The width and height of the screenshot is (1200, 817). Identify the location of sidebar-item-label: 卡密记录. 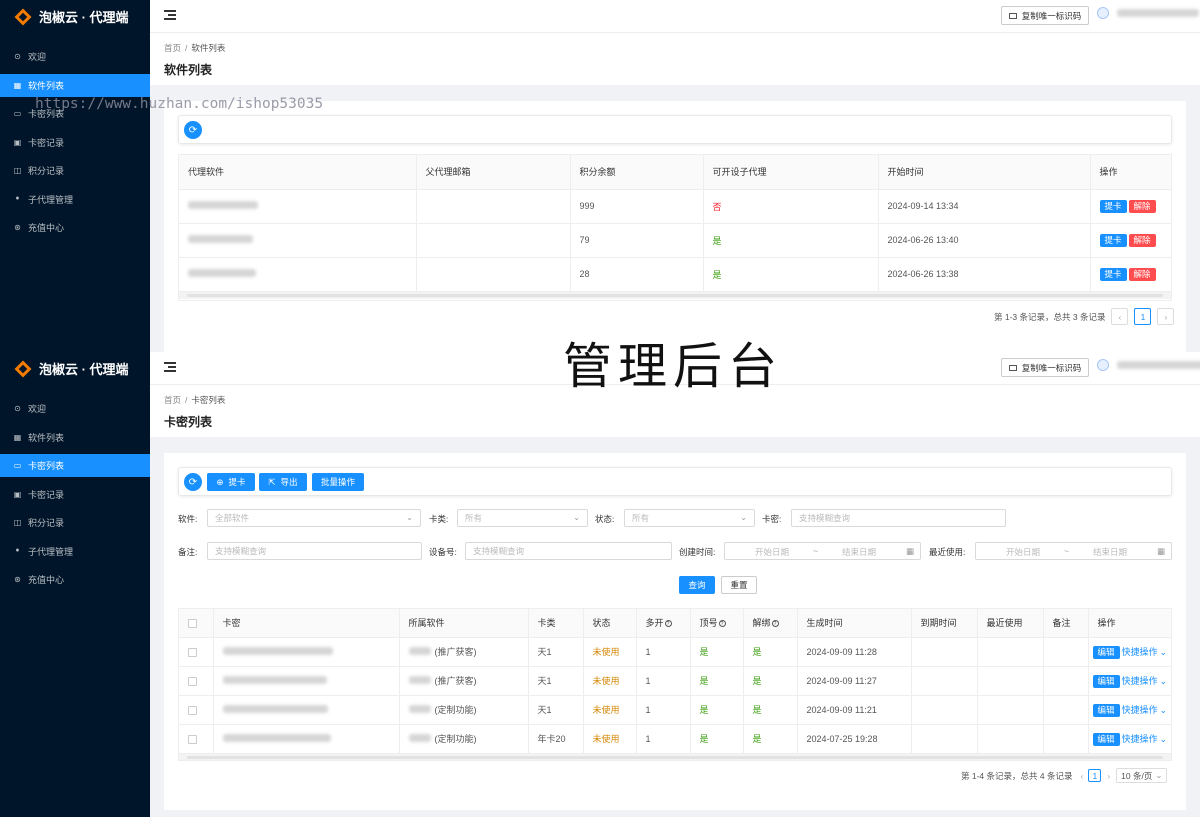
(46, 494).